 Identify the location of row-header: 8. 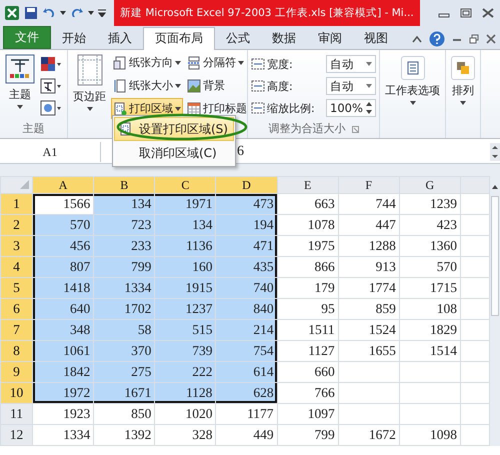
(16, 351).